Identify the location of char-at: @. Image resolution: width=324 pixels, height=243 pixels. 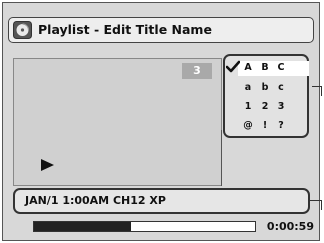
(248, 126).